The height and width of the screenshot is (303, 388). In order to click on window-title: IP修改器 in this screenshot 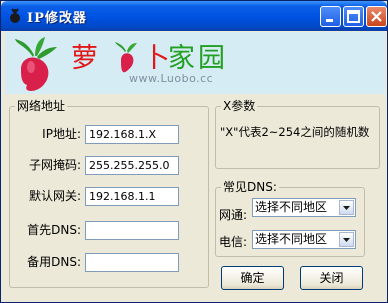, I will do `click(57, 18)`.